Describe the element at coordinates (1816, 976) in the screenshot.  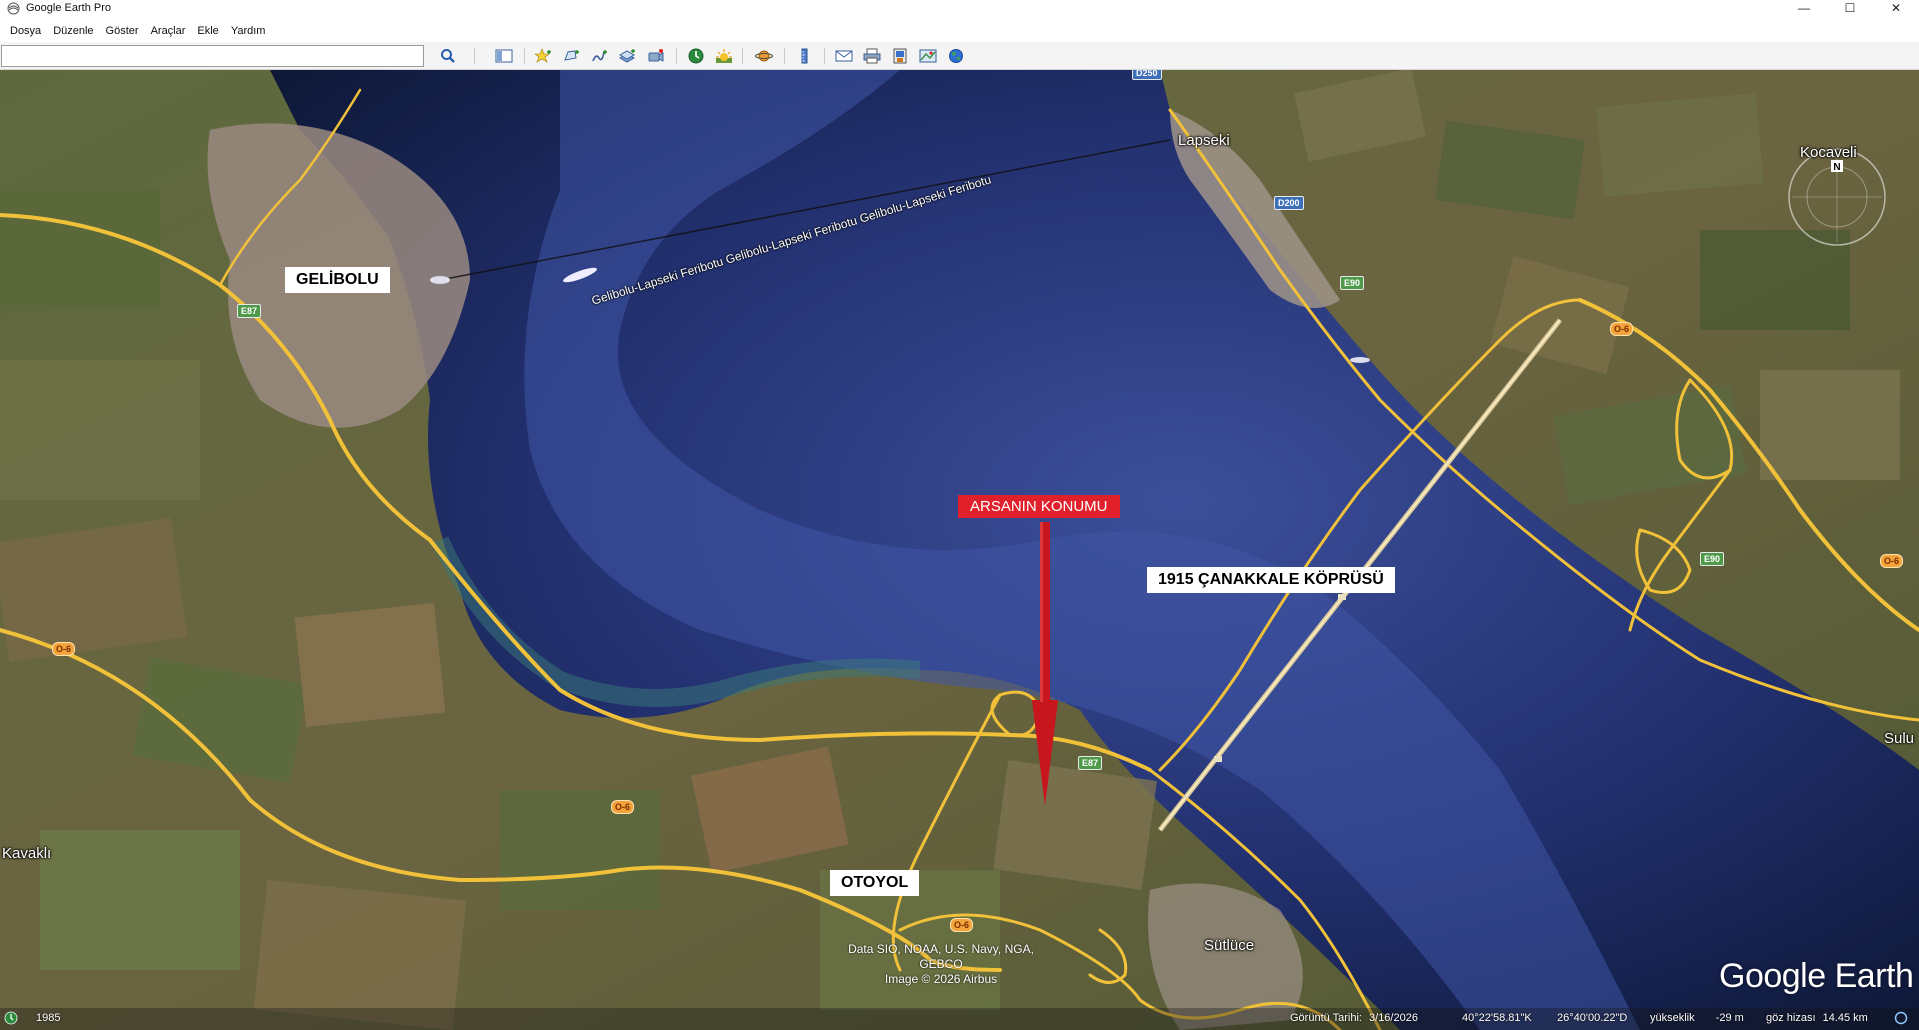
I see `google-earth-logo: Google Earth` at that location.